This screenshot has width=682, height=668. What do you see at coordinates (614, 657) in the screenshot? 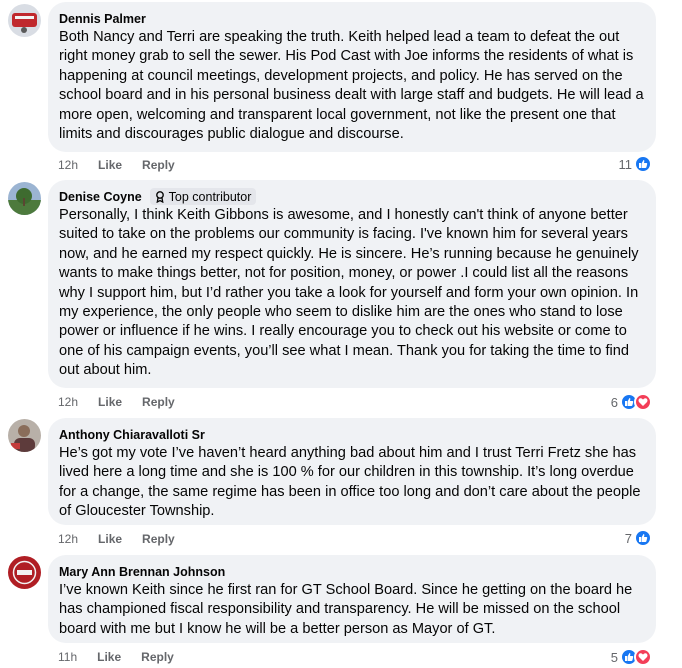
I see `reaction-count: 5` at bounding box center [614, 657].